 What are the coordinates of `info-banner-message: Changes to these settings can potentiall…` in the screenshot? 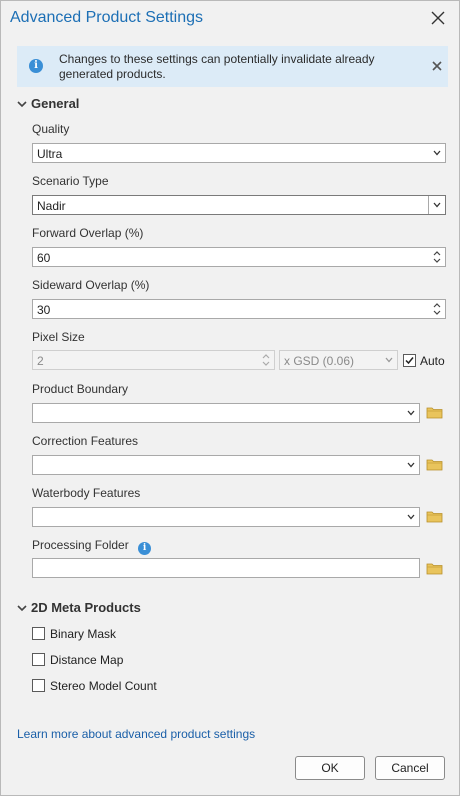 It's located at (217, 66).